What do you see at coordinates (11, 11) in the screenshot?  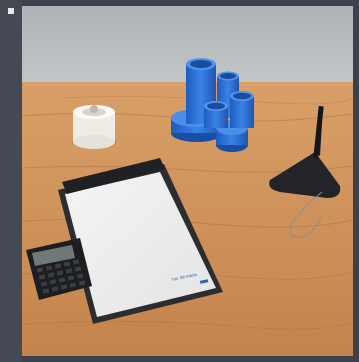 I see `panel-handle` at bounding box center [11, 11].